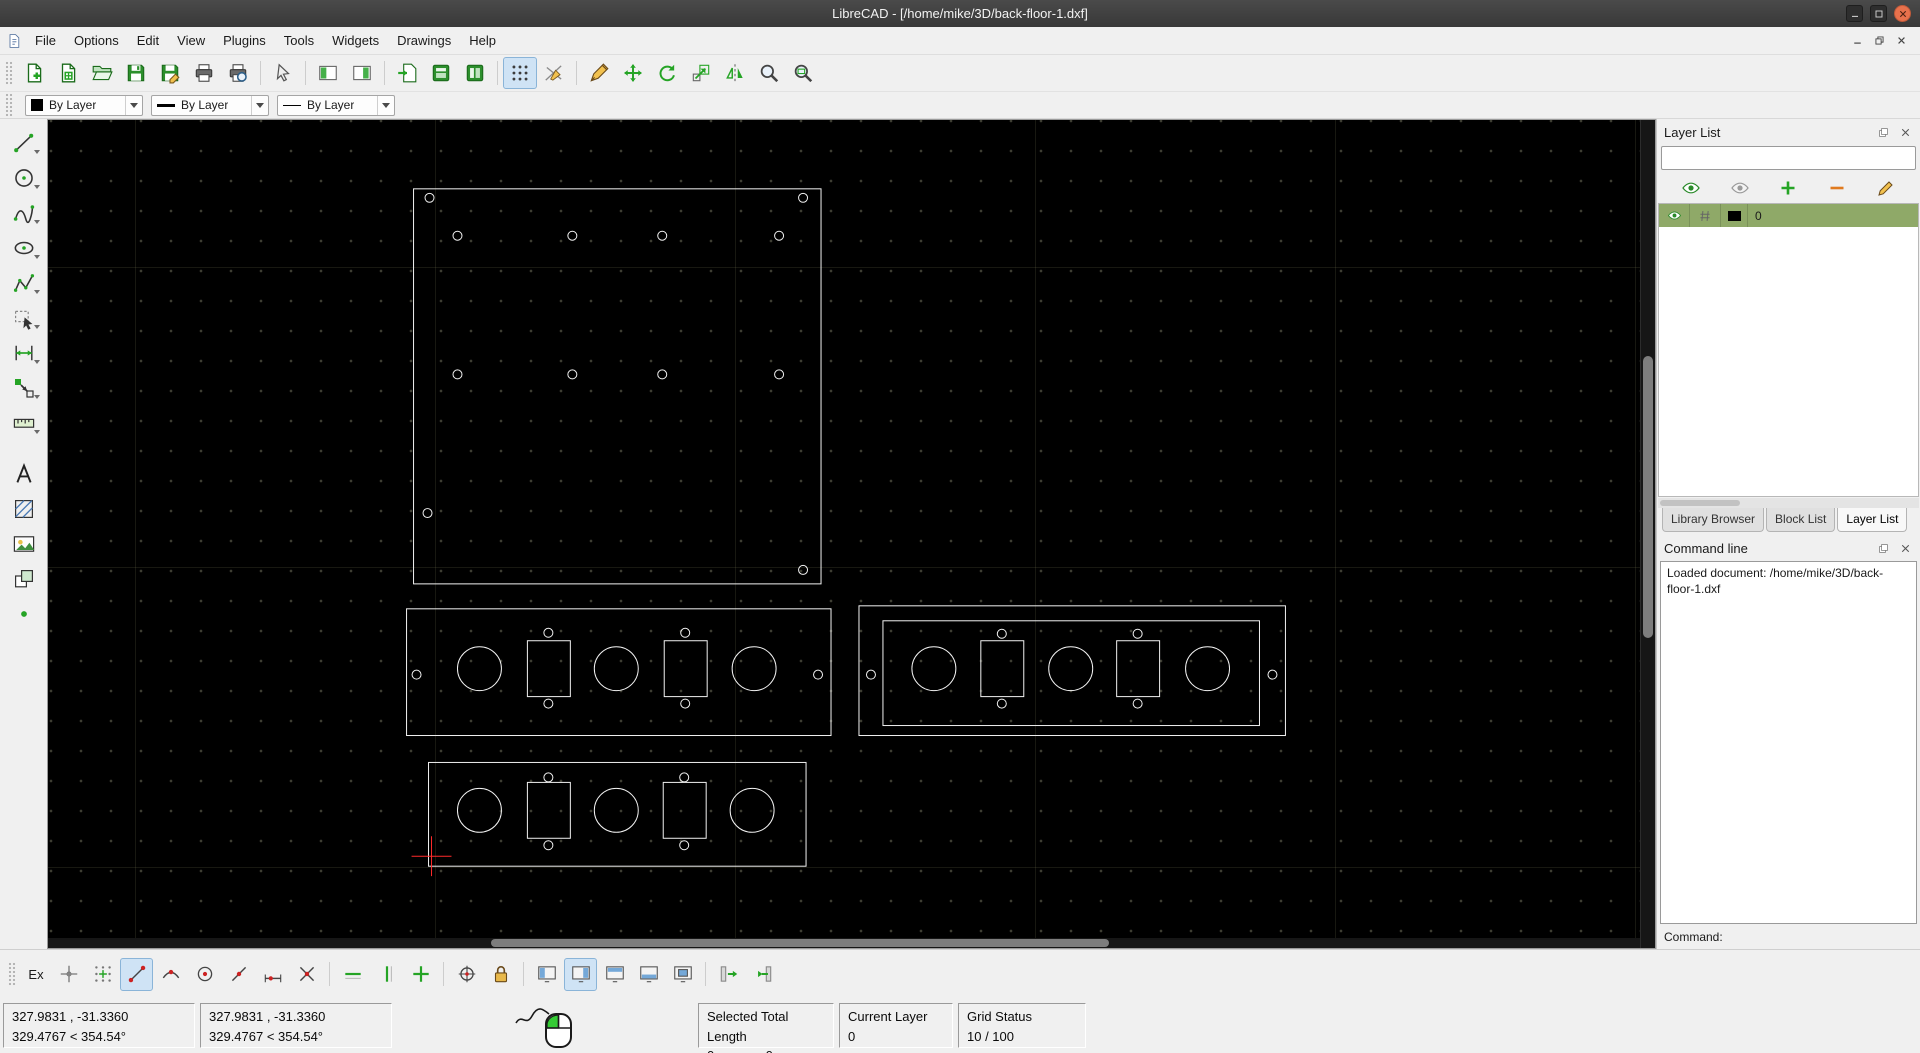 The image size is (1920, 1053). I want to click on point-tool, so click(24, 613).